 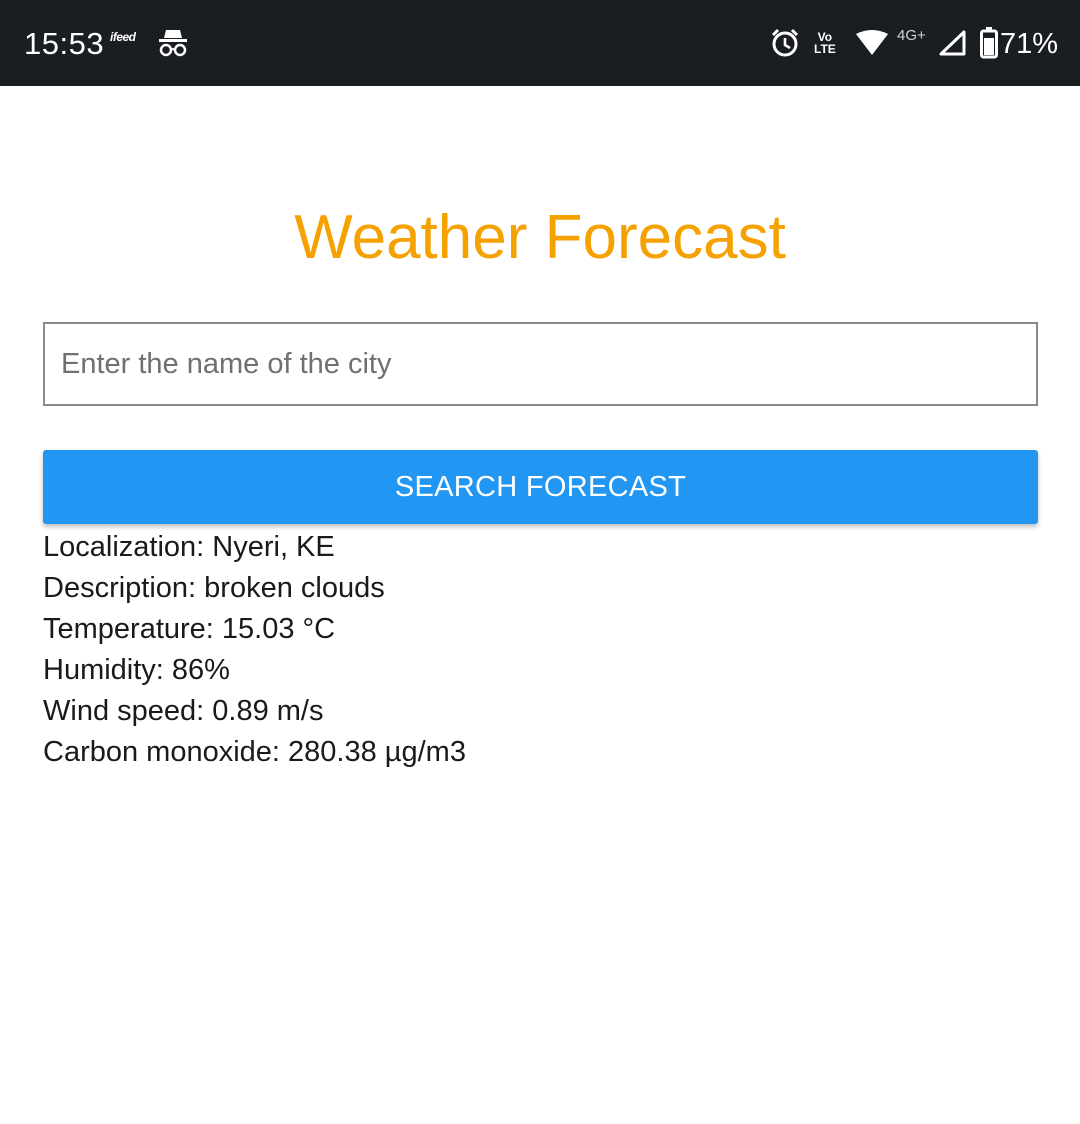 What do you see at coordinates (123, 37) in the screenshot?
I see `ifeed-icon: ifeed` at bounding box center [123, 37].